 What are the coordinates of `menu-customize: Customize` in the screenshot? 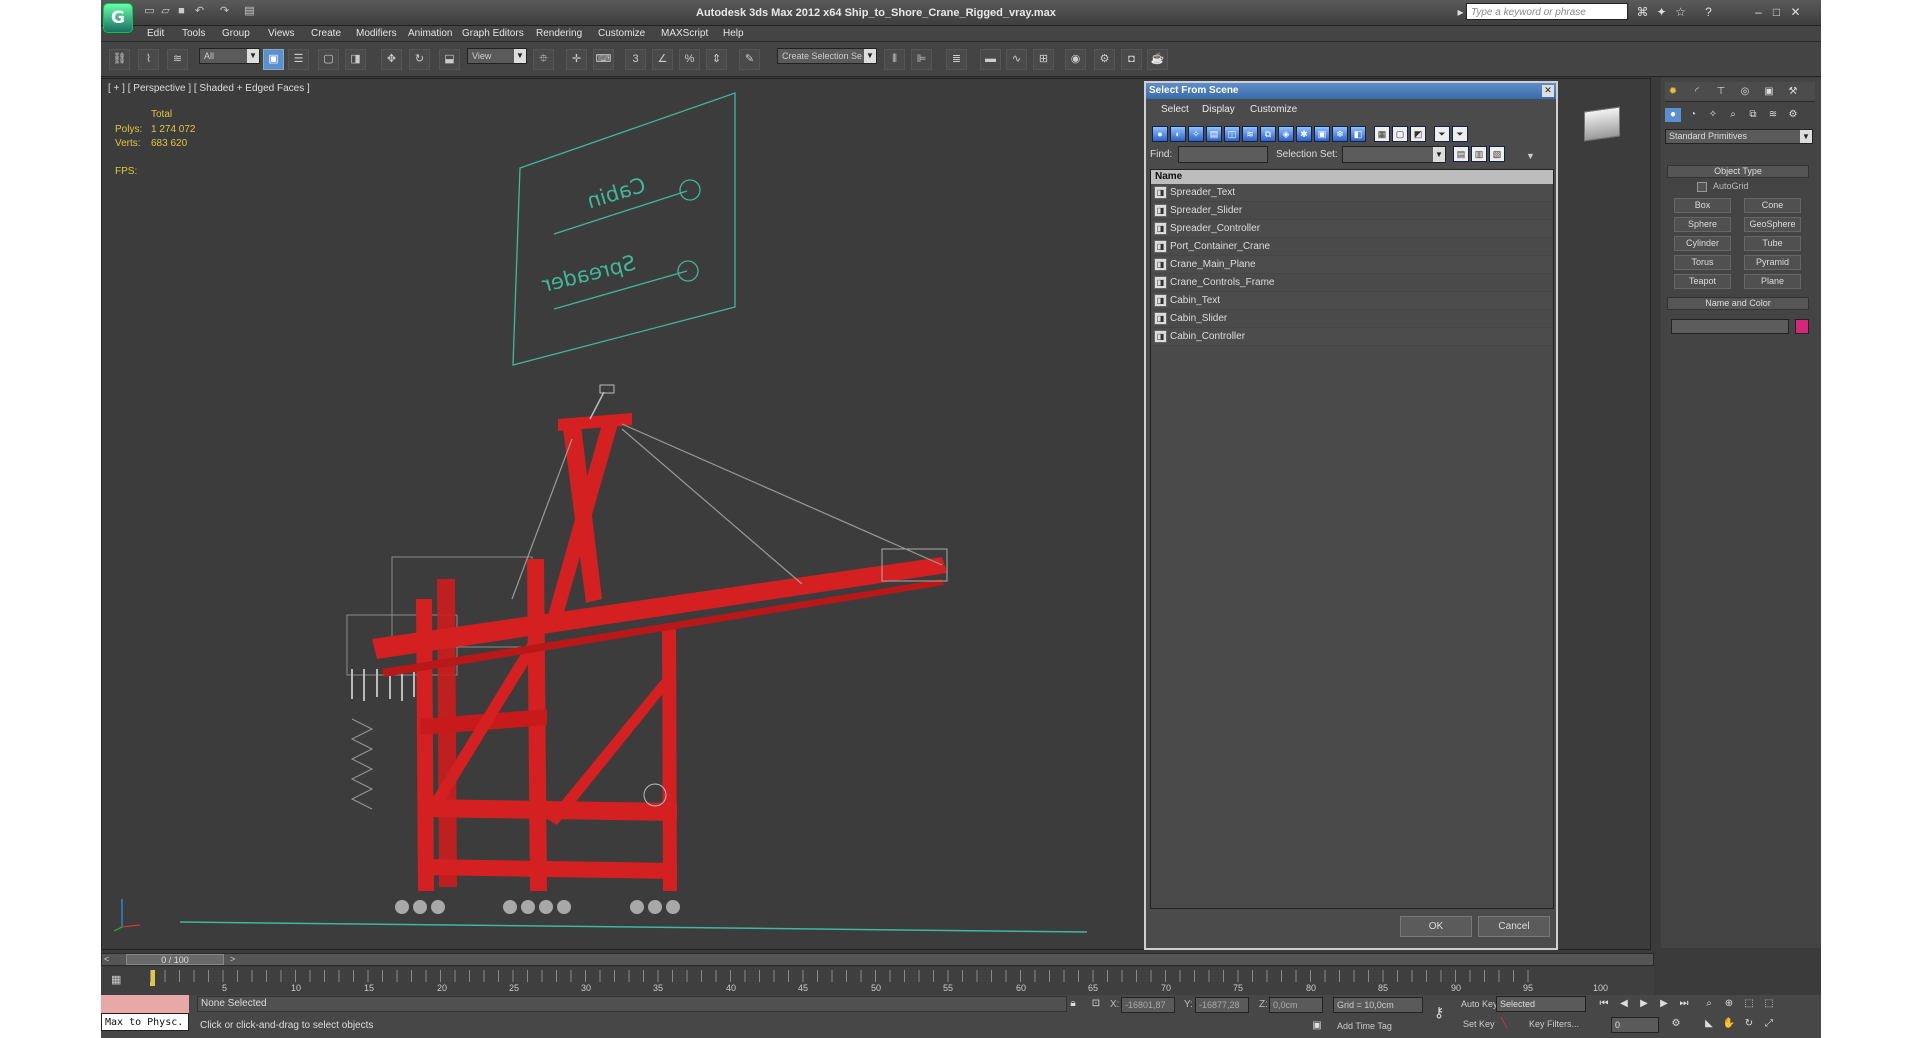 It's located at (621, 33).